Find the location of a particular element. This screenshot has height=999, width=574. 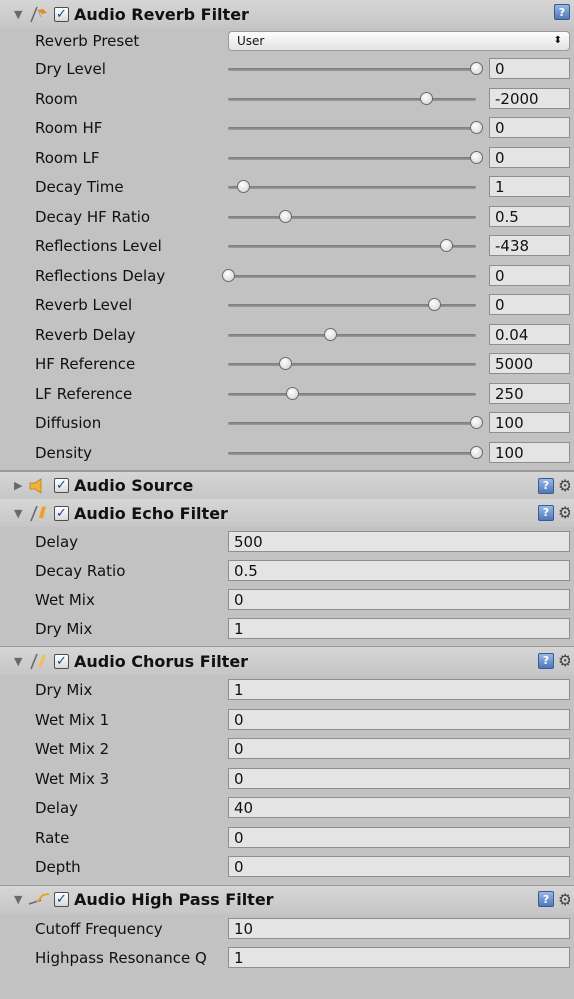

slider-label: Reflections Delay is located at coordinates (100, 275).